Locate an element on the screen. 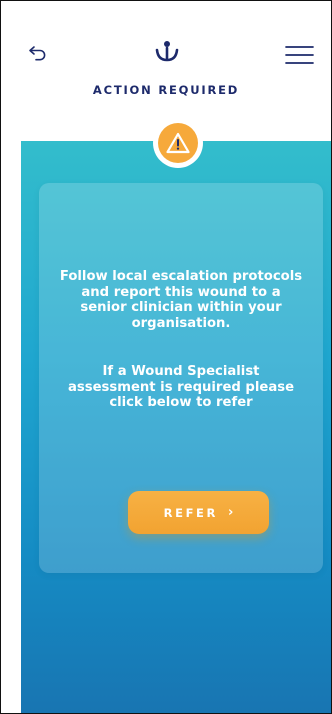  alert-badge is located at coordinates (178, 143).